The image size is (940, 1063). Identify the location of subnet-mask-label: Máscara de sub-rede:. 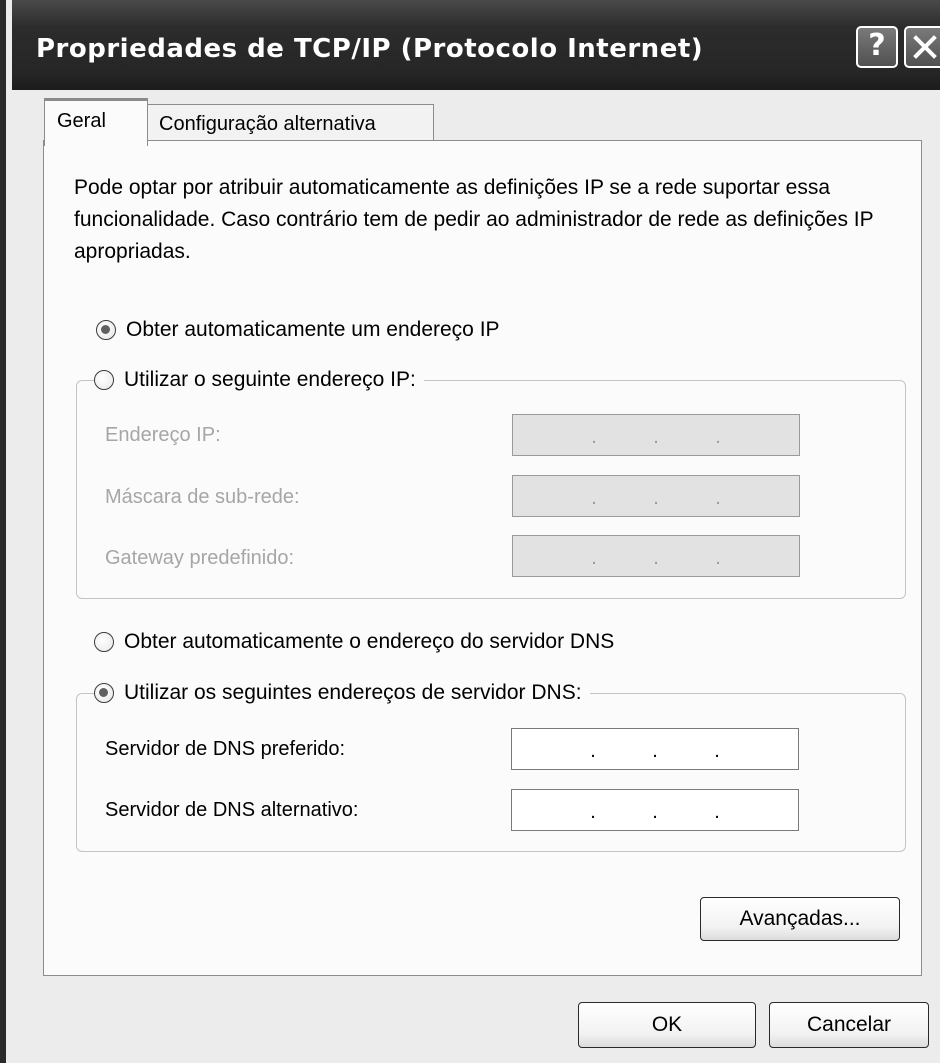
(202, 497).